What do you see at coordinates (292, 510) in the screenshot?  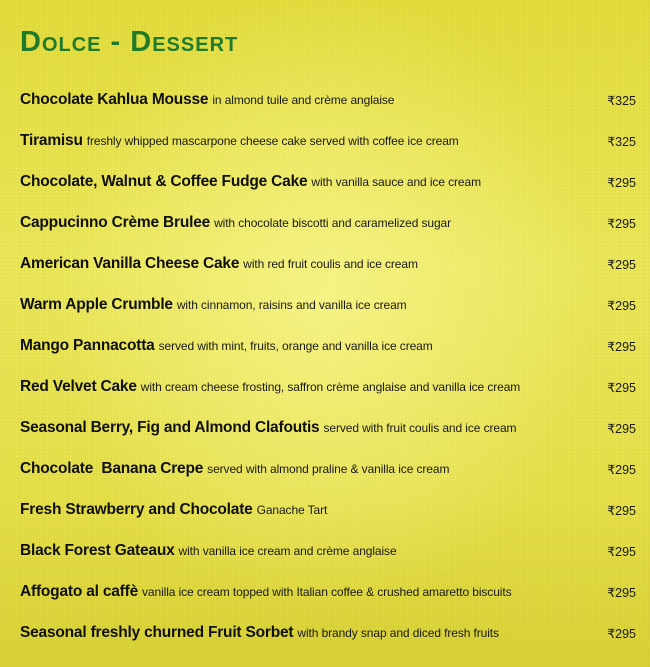 I see `dish-description: Ganache Tart` at bounding box center [292, 510].